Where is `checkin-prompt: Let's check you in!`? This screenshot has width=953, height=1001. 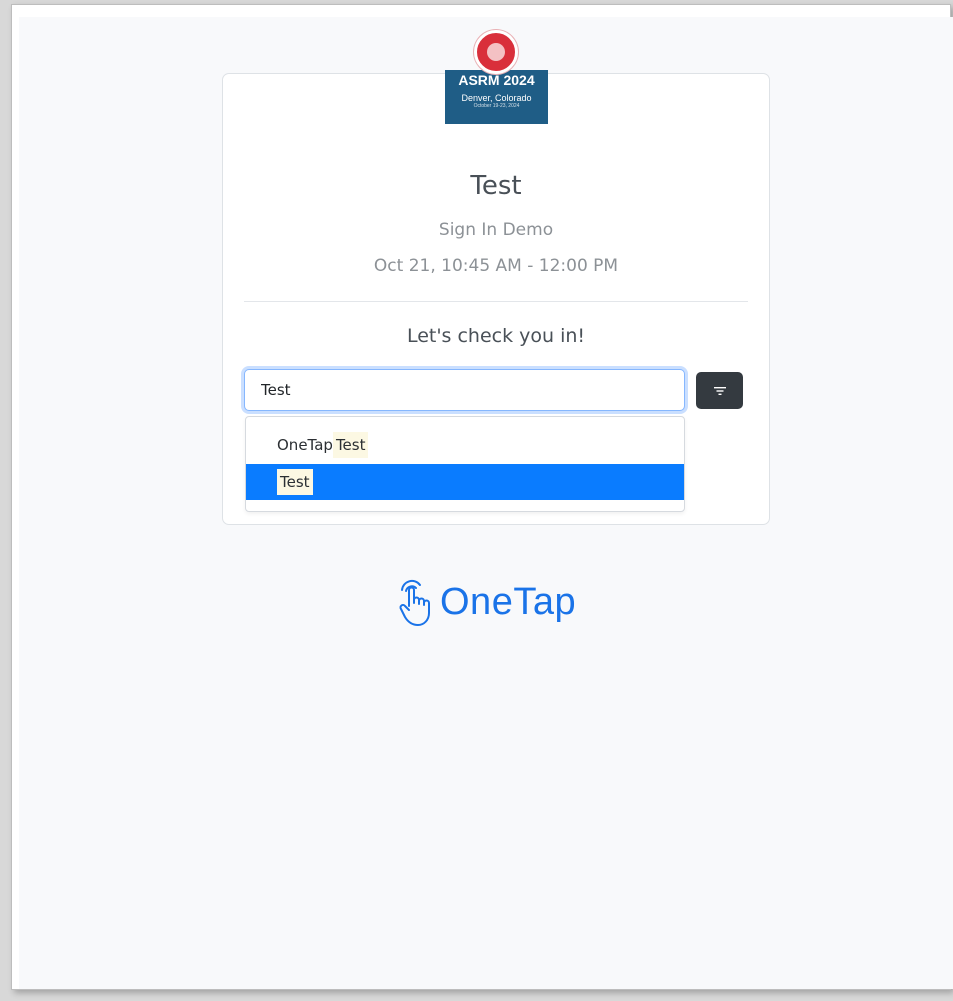 checkin-prompt: Let's check you in! is located at coordinates (496, 336).